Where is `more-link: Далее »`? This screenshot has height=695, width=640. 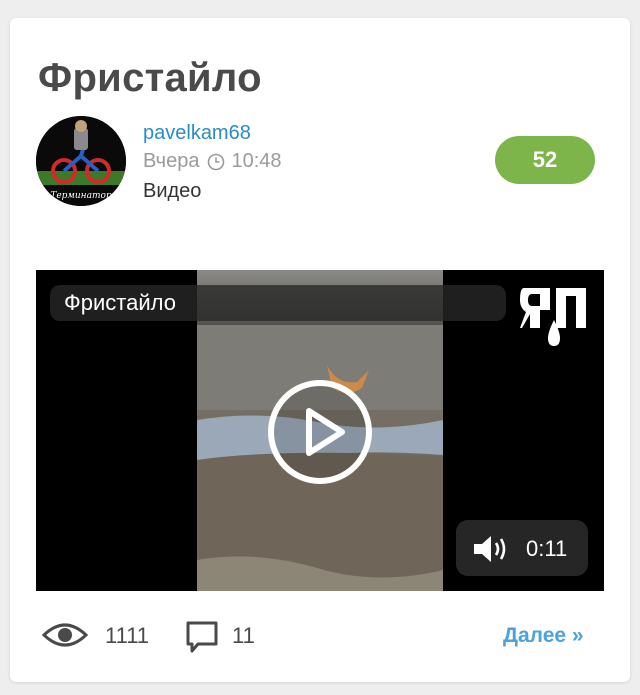 more-link: Далее » is located at coordinates (543, 636).